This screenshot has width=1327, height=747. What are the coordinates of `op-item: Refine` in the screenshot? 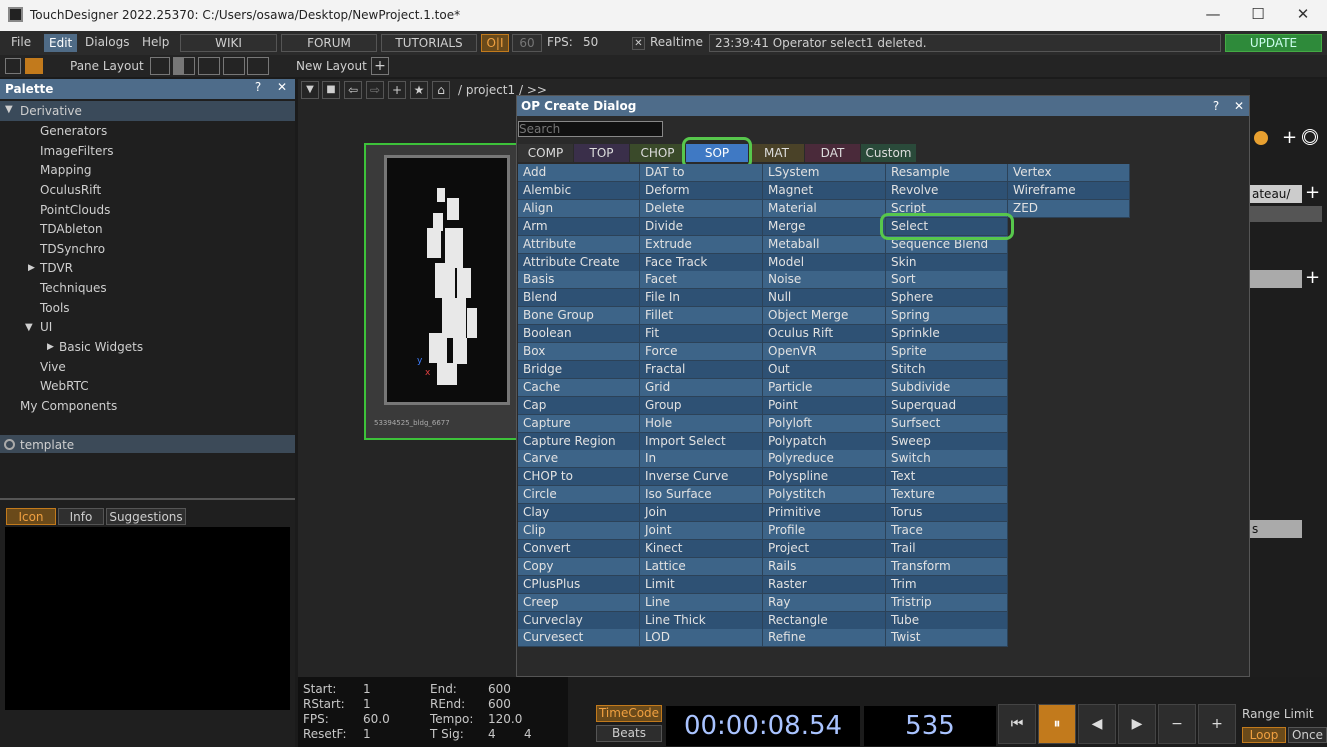 It's located at (824, 638).